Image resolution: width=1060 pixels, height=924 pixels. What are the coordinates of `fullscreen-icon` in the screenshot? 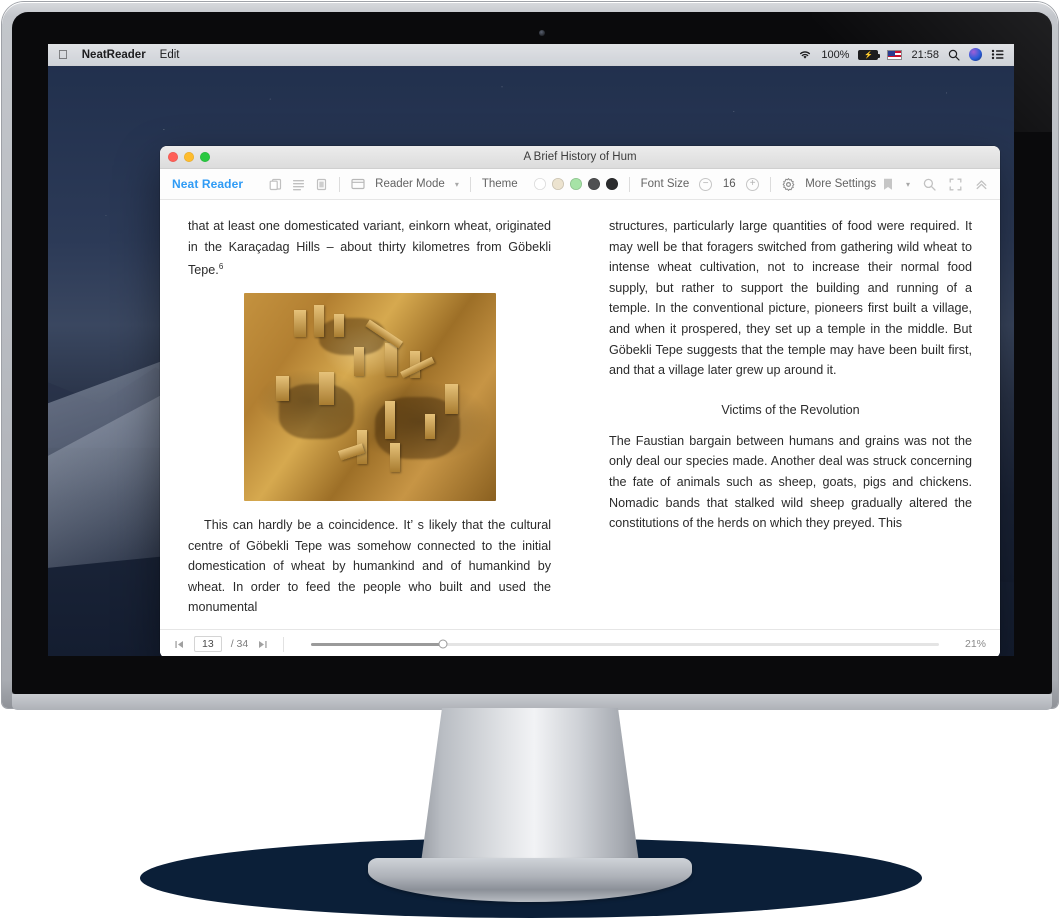 It's located at (955, 184).